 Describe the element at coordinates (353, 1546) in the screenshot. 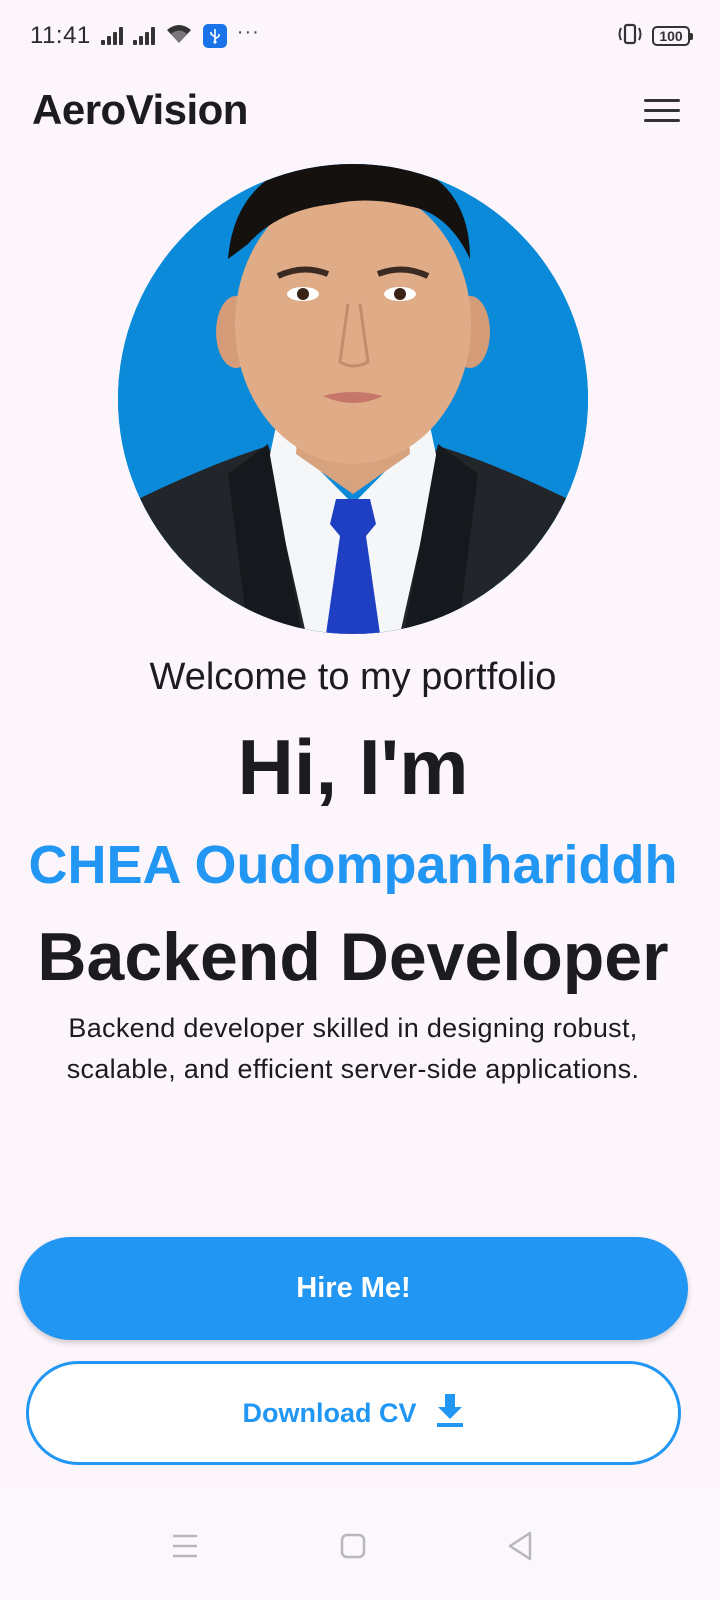

I see `home-icon` at that location.